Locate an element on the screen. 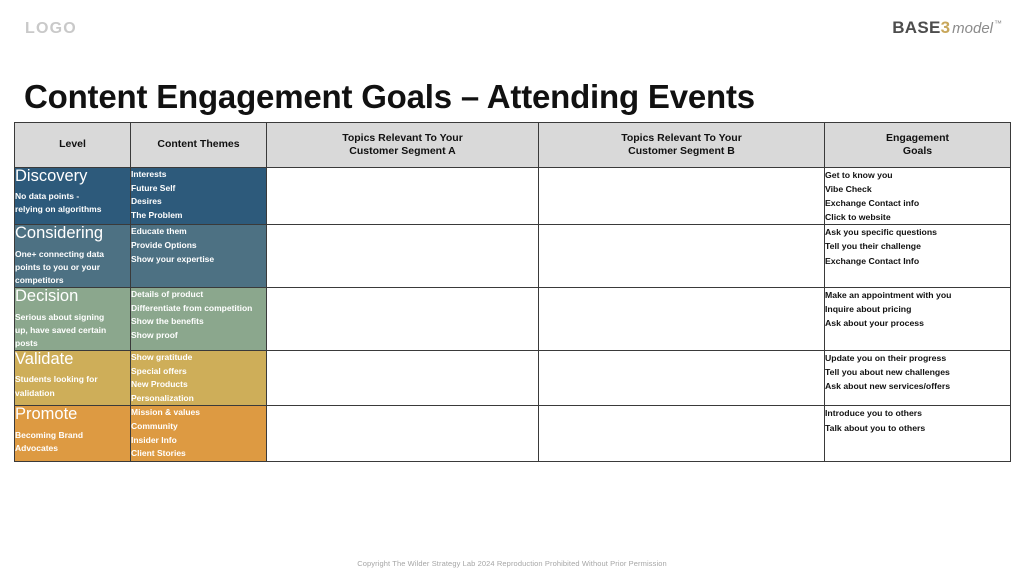 The image size is (1024, 576). theme-item: Future Self is located at coordinates (153, 187).